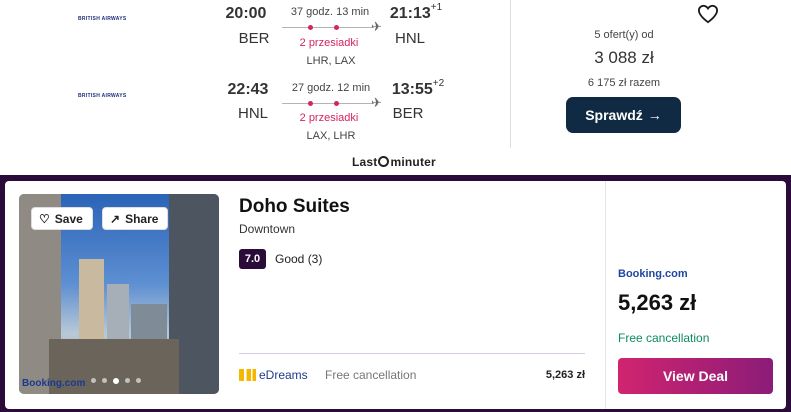 Image resolution: width=791 pixels, height=412 pixels. Describe the element at coordinates (657, 302) in the screenshot. I see `main-price: 5,263 zł` at that location.